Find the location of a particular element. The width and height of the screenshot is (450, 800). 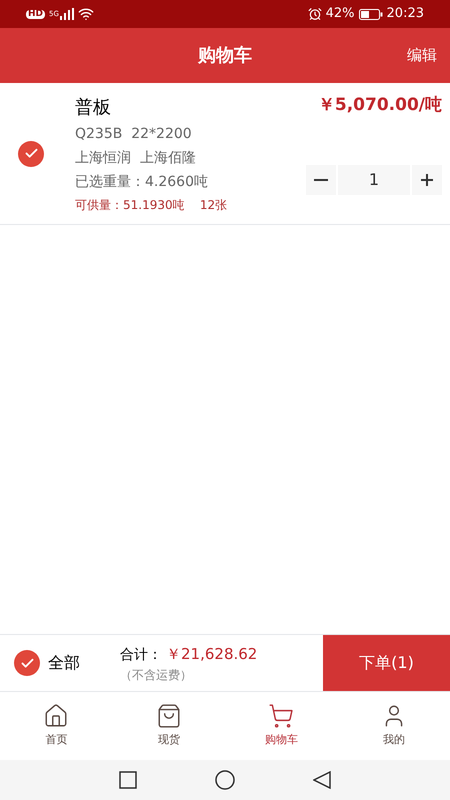

product-vendor: 上海恒润 上海佰隆 is located at coordinates (136, 158).